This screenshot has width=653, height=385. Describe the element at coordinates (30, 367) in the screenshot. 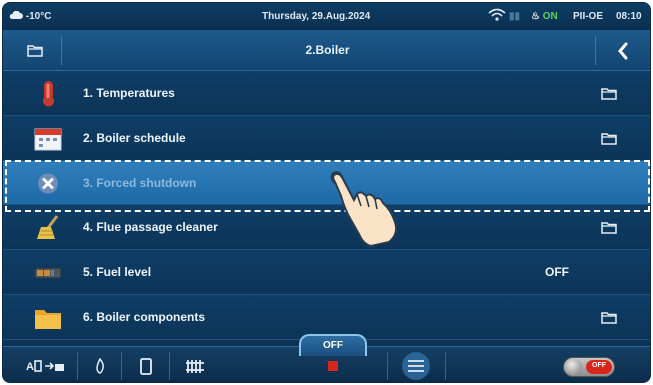

I see `svg-text: A` at that location.